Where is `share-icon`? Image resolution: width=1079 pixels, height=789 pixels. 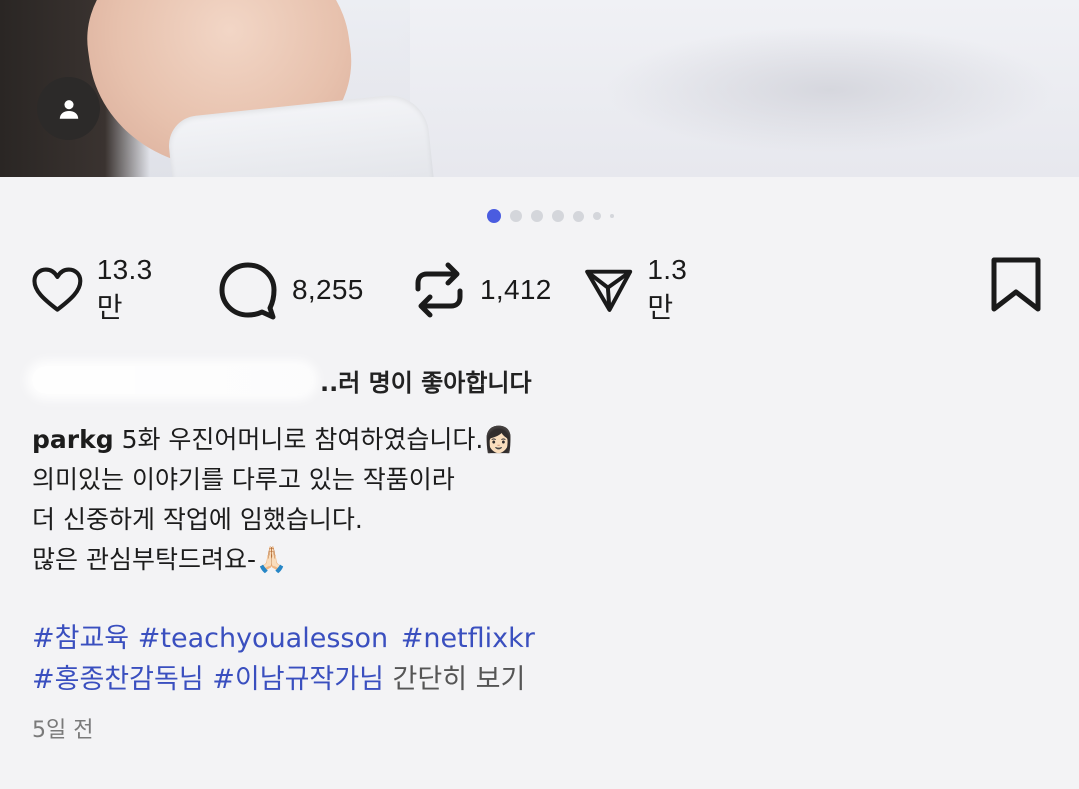 share-icon is located at coordinates (608, 290).